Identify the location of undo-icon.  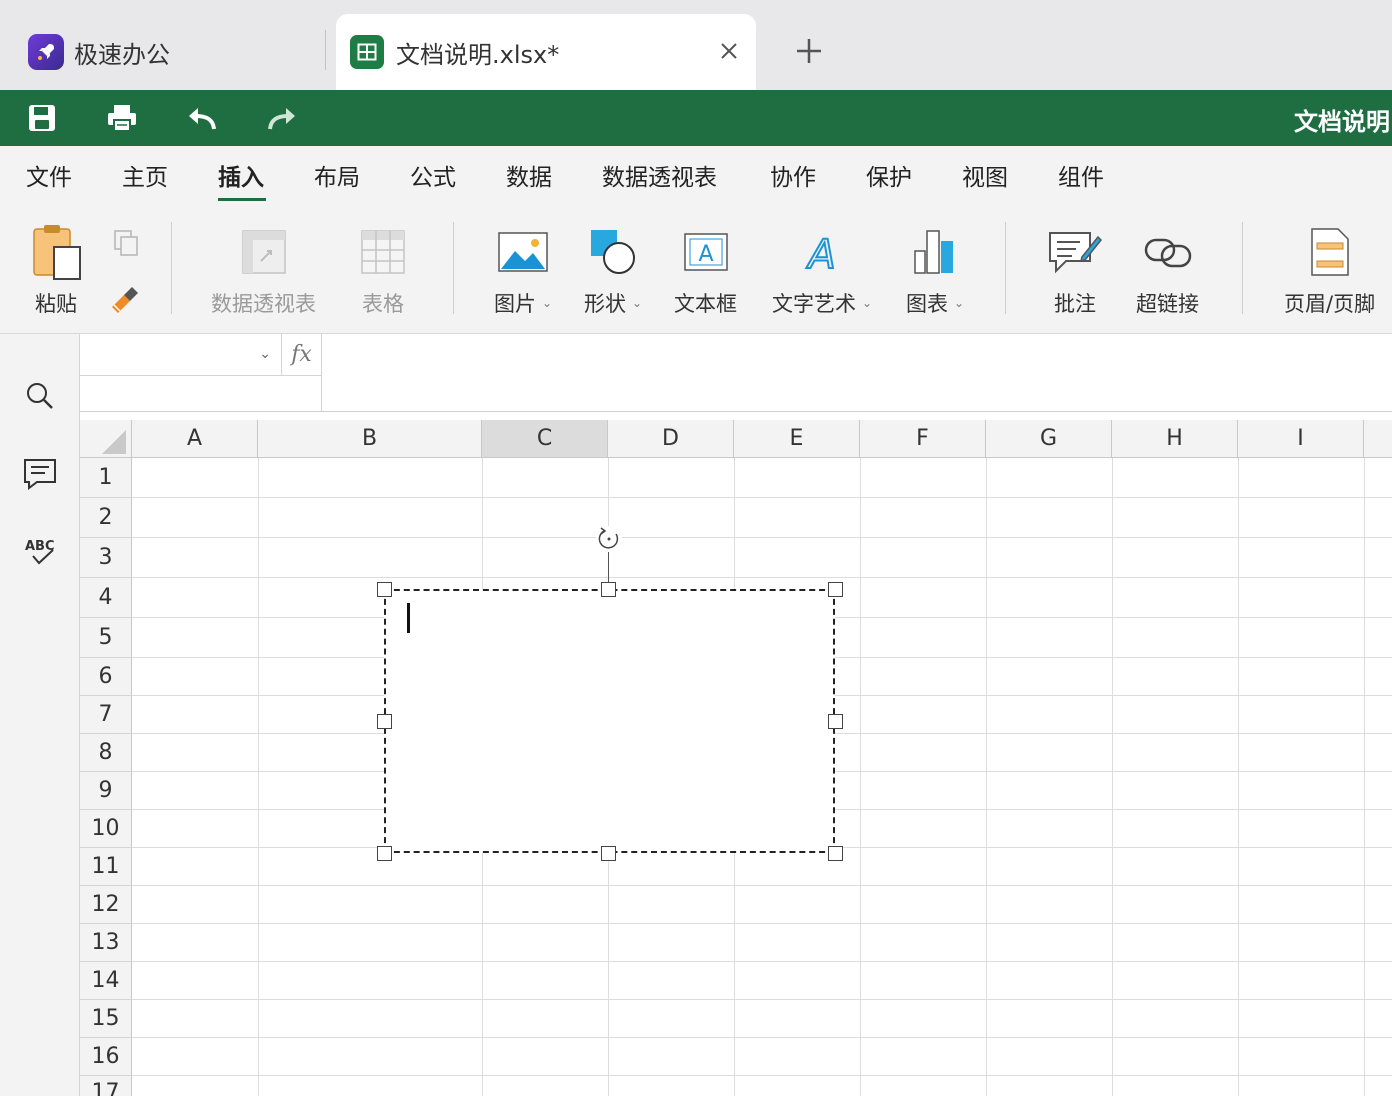
(202, 118).